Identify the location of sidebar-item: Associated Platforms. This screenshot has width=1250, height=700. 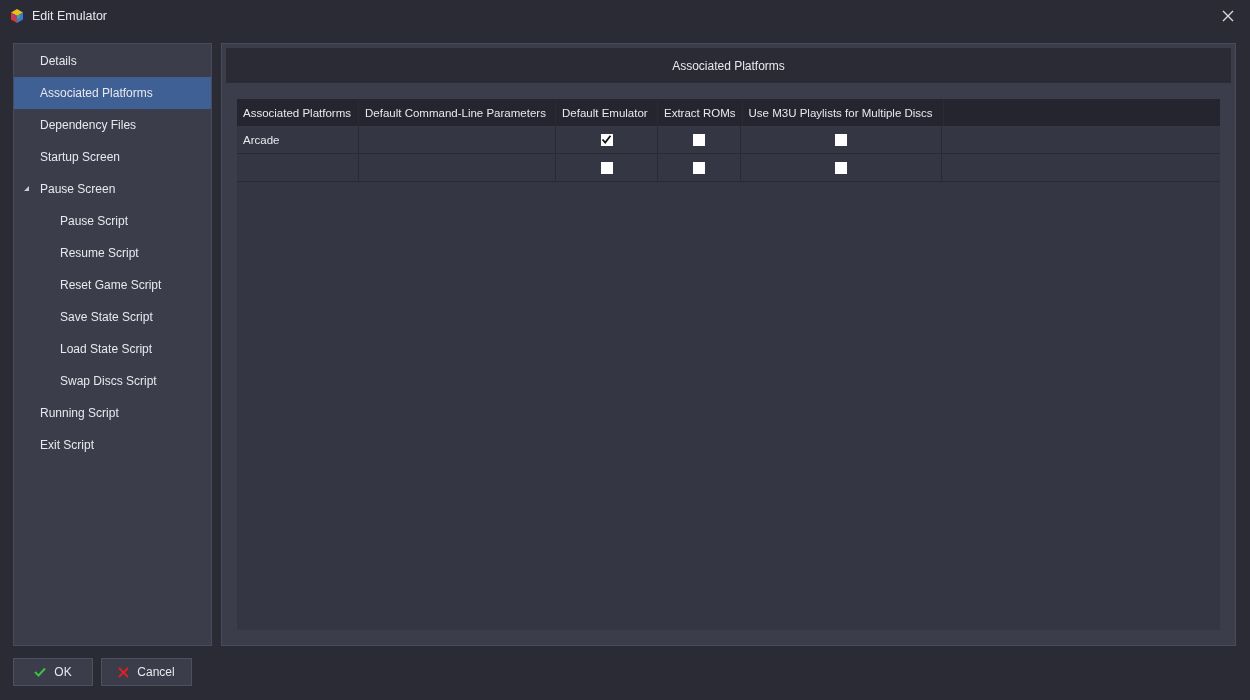
(112, 93).